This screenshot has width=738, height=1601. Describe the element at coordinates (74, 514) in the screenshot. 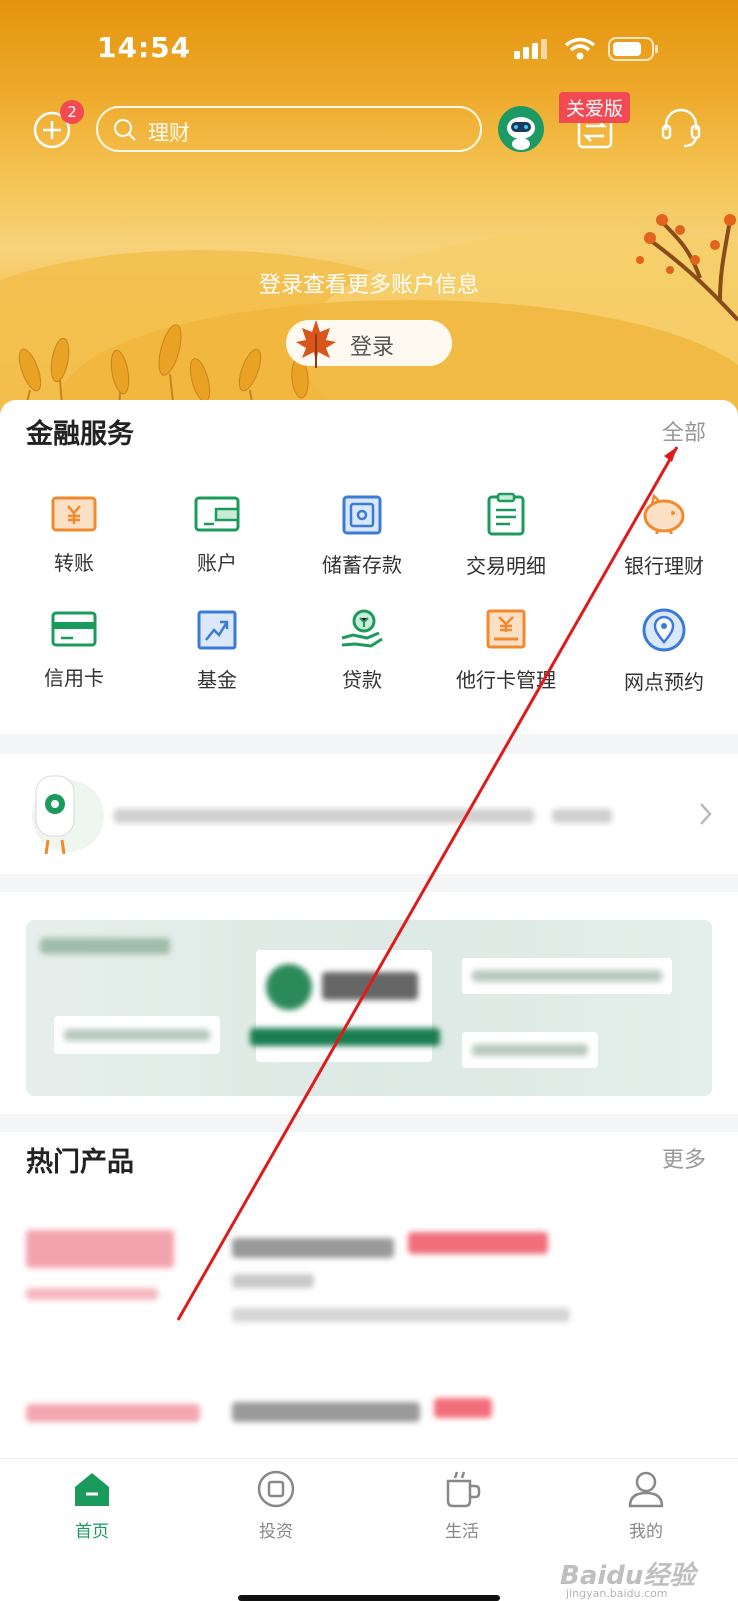

I see `transfer-icon` at that location.